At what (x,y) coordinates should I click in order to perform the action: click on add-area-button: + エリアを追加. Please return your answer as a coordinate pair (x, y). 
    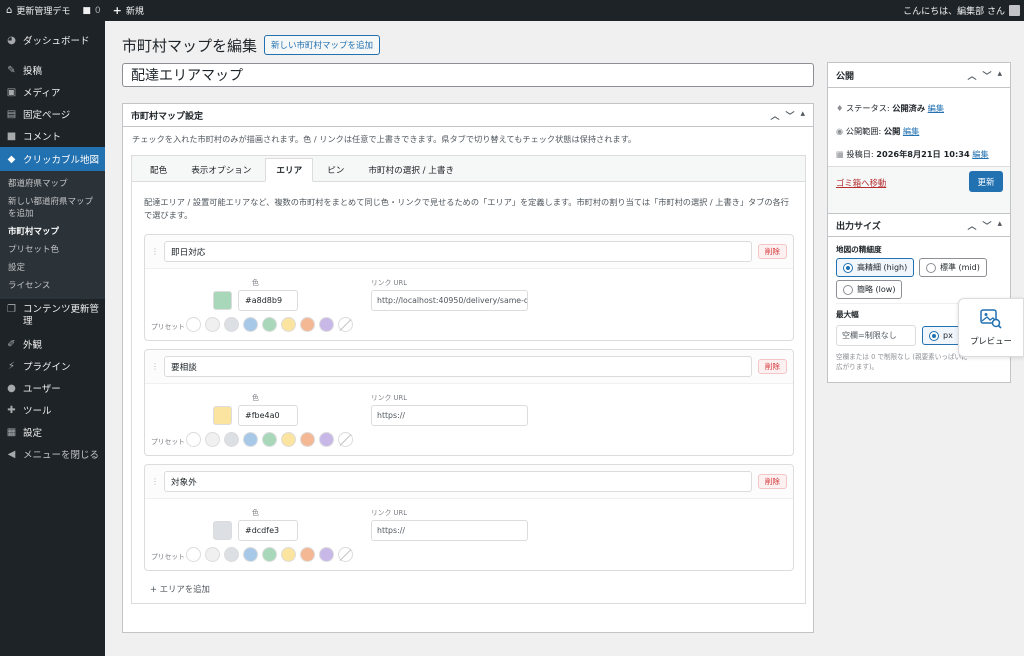
    Looking at the image, I should click on (180, 589).